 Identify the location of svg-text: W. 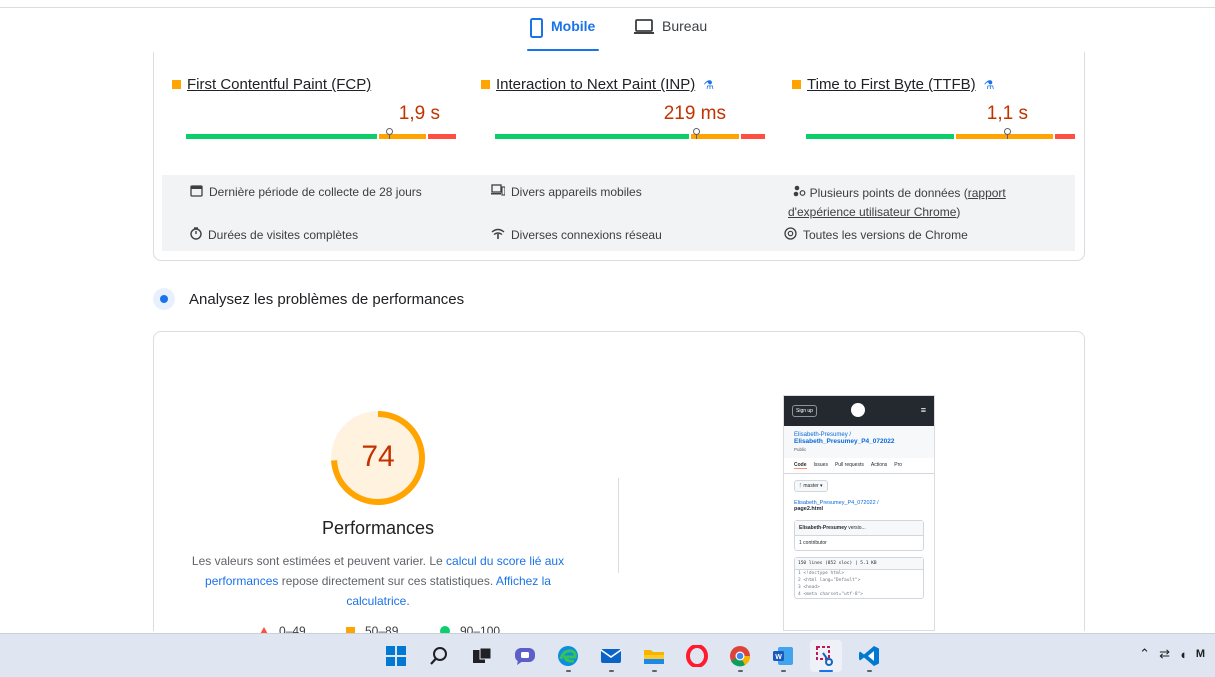
(778, 657).